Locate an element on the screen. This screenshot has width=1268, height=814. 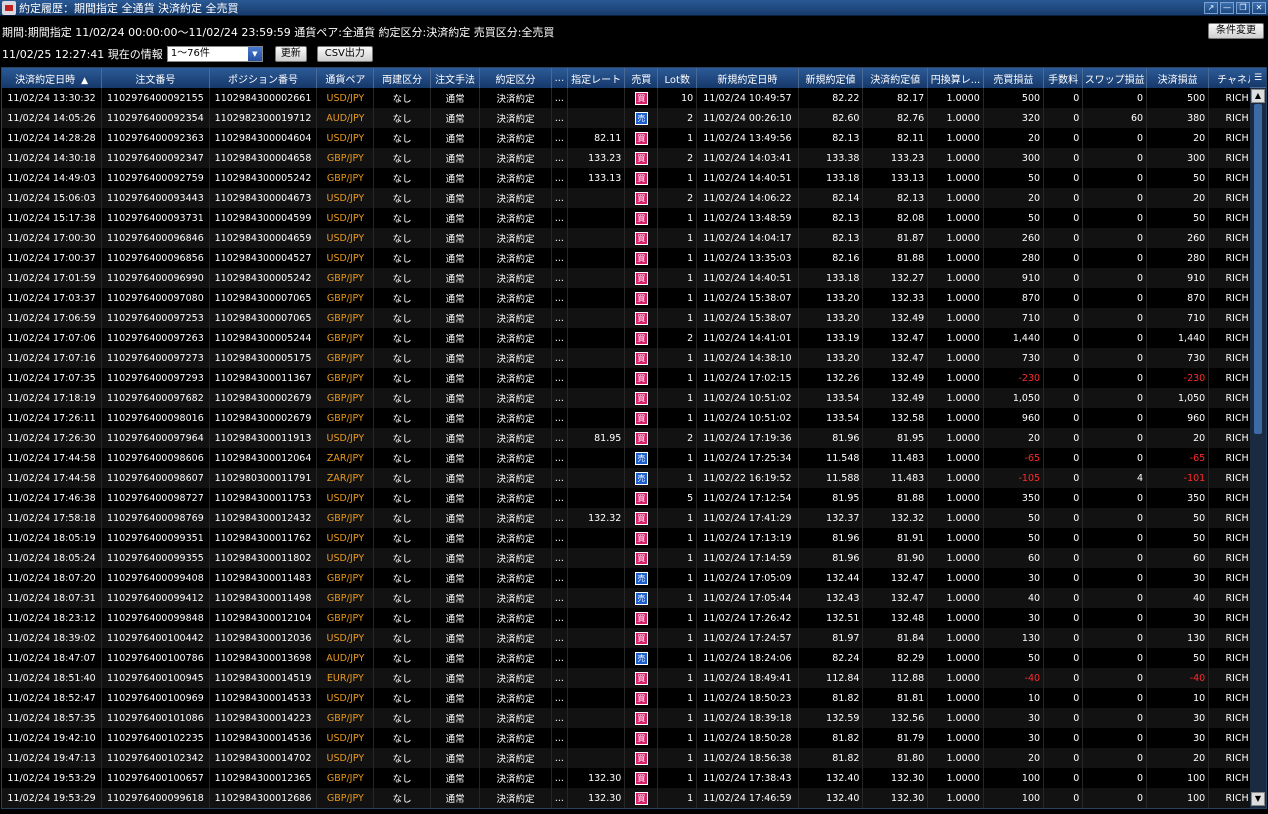
column-header: 売買 is located at coordinates (641, 78).